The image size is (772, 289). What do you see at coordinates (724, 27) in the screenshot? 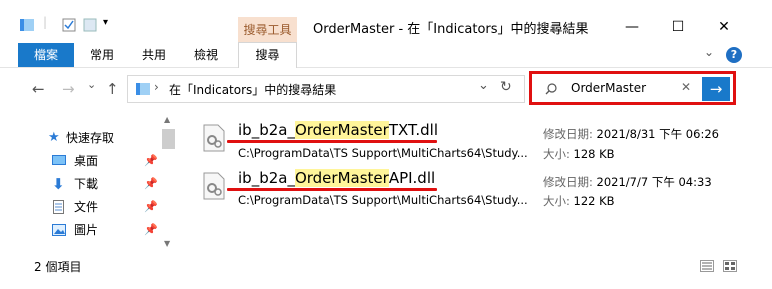
I see `close-button: ✕` at bounding box center [724, 27].